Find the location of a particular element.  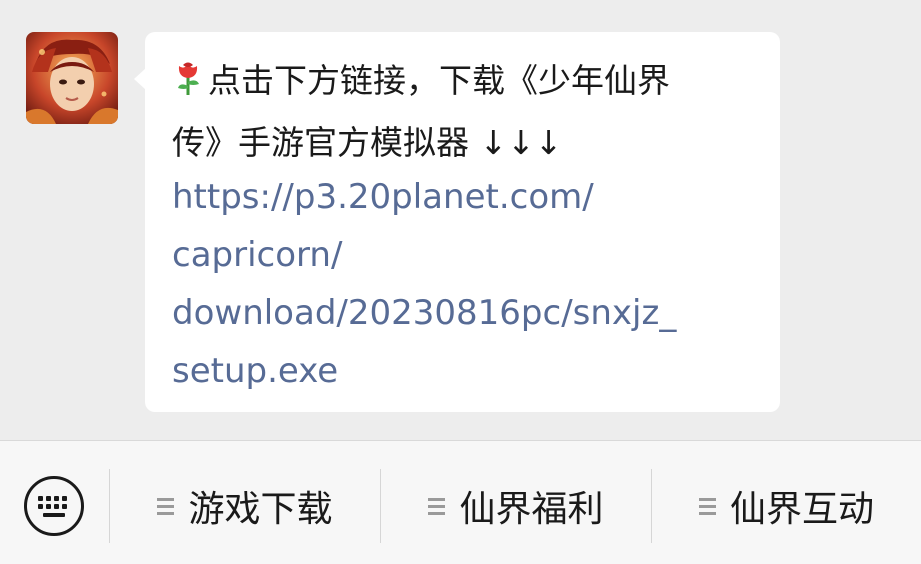

link-line-1: https://p3.20planet.com/ is located at coordinates (452, 197).